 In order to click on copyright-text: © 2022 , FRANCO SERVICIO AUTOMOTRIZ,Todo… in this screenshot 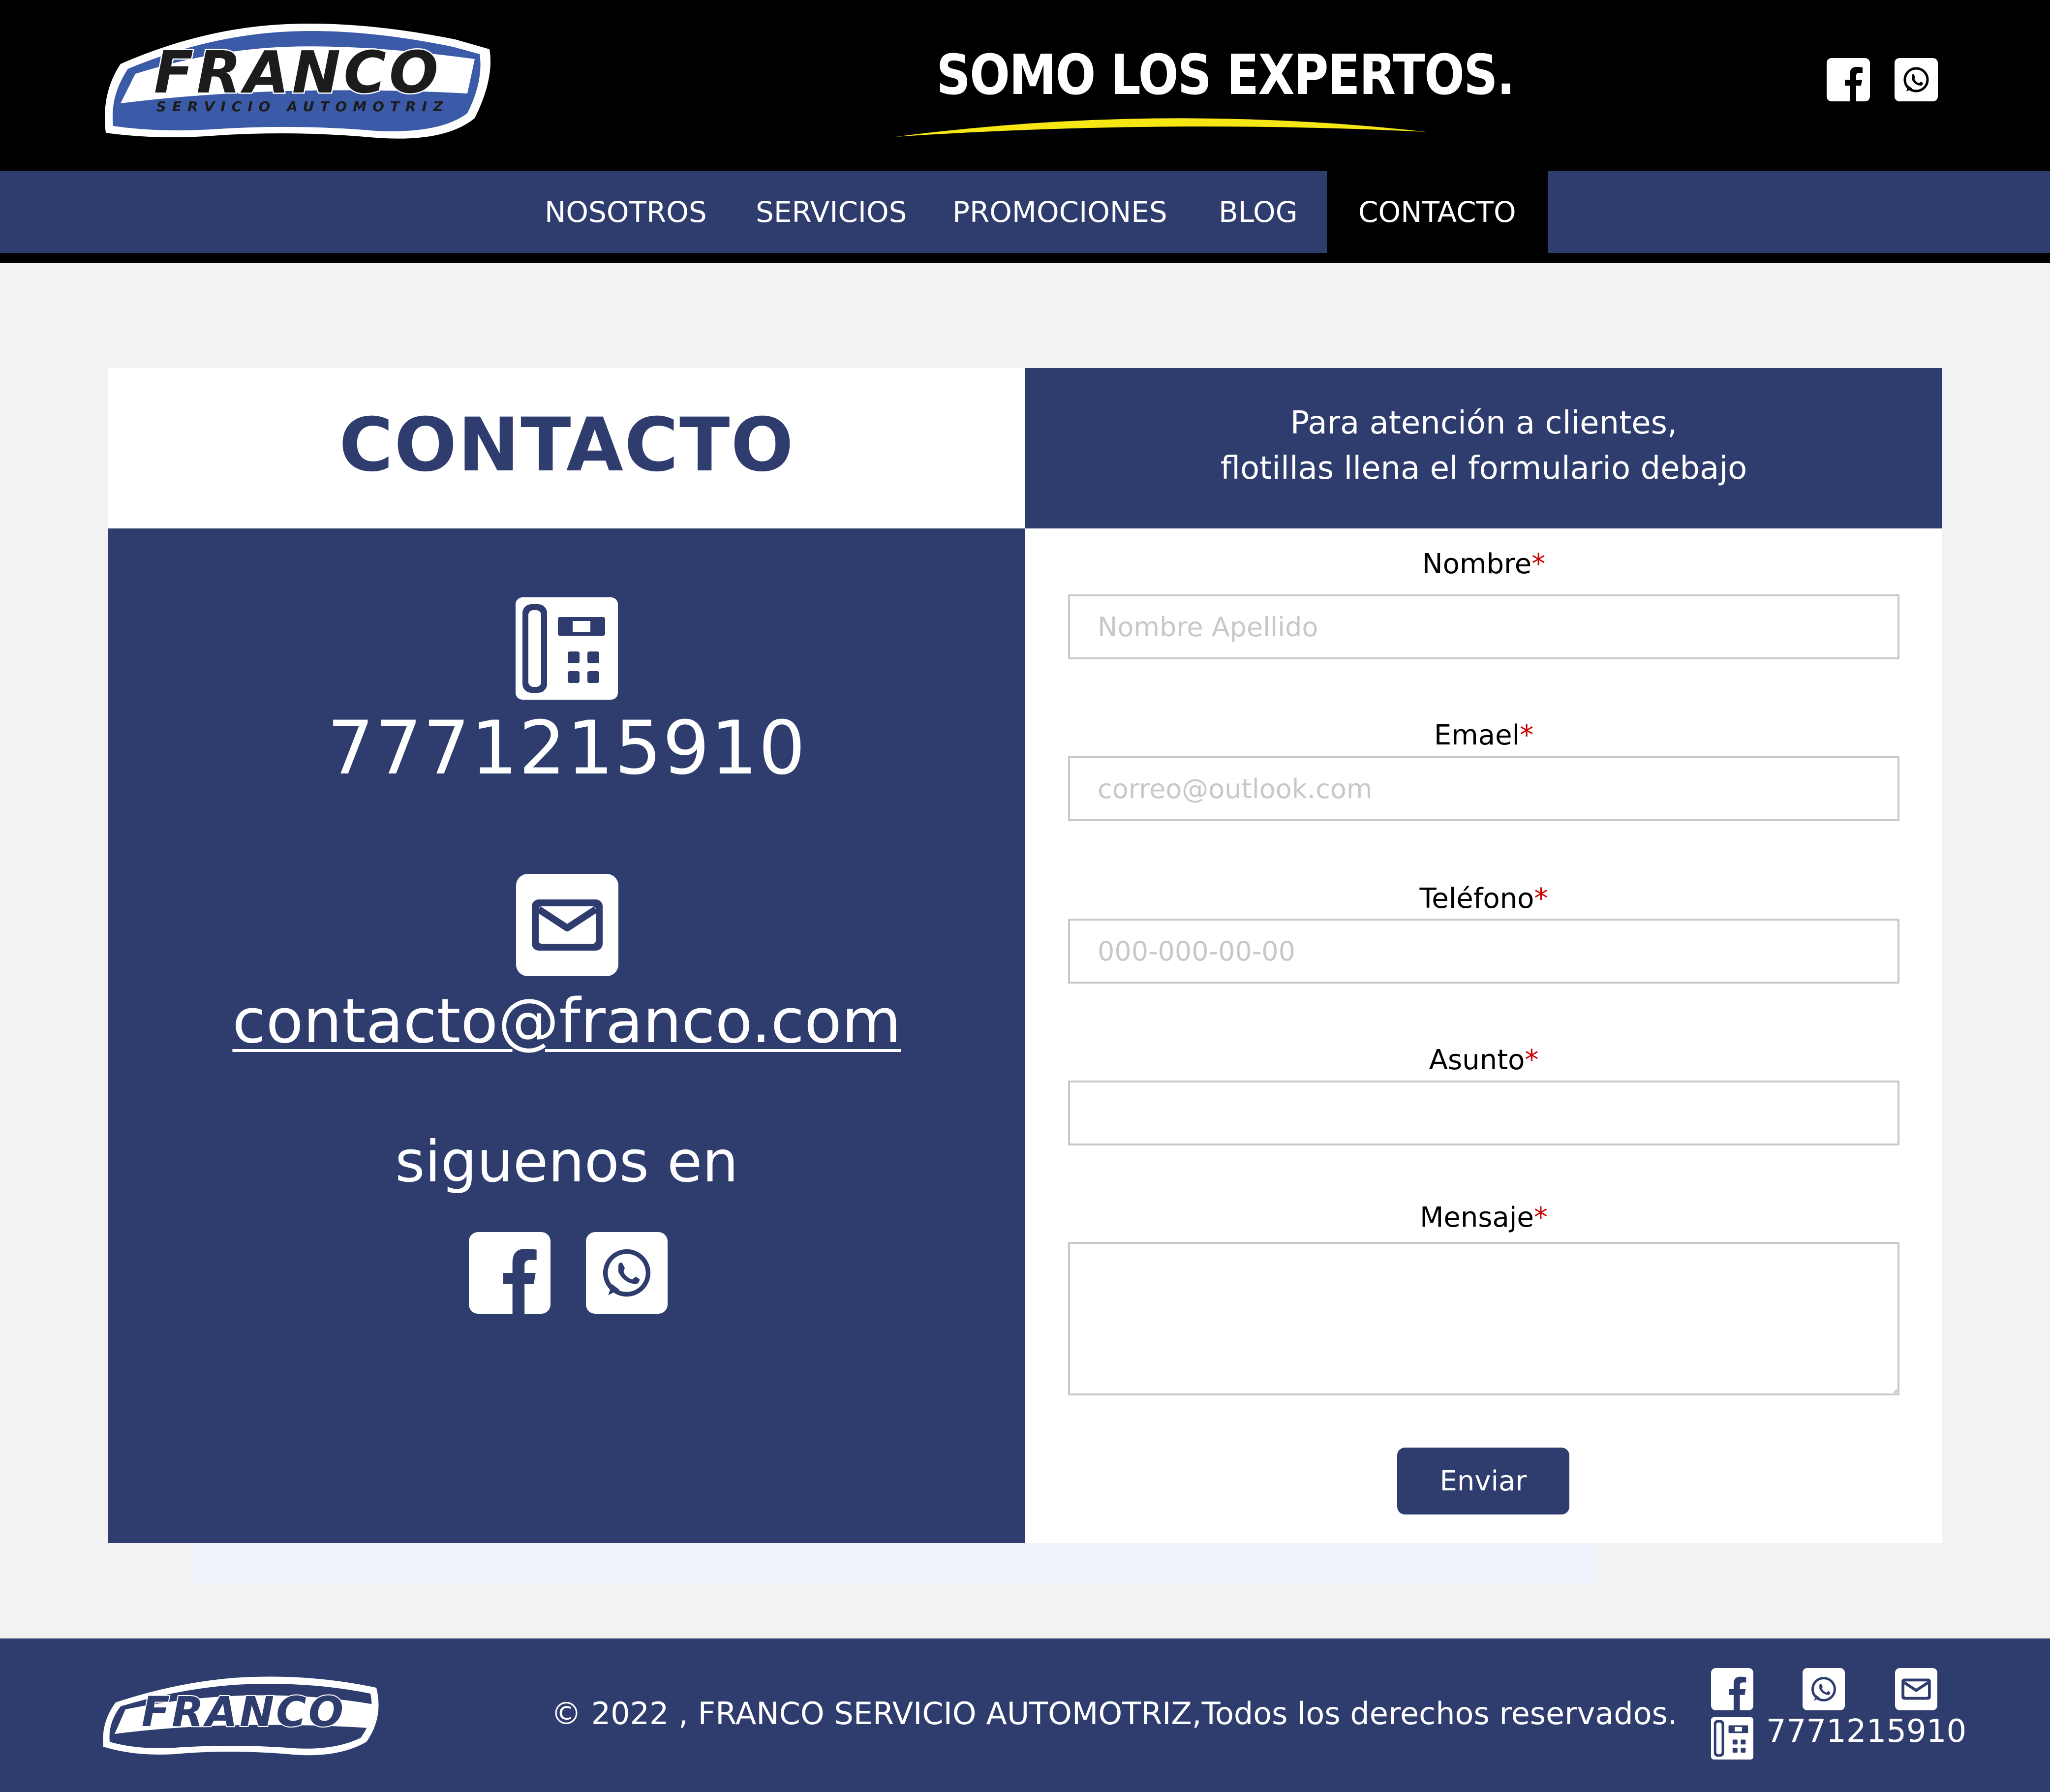, I will do `click(1114, 1714)`.